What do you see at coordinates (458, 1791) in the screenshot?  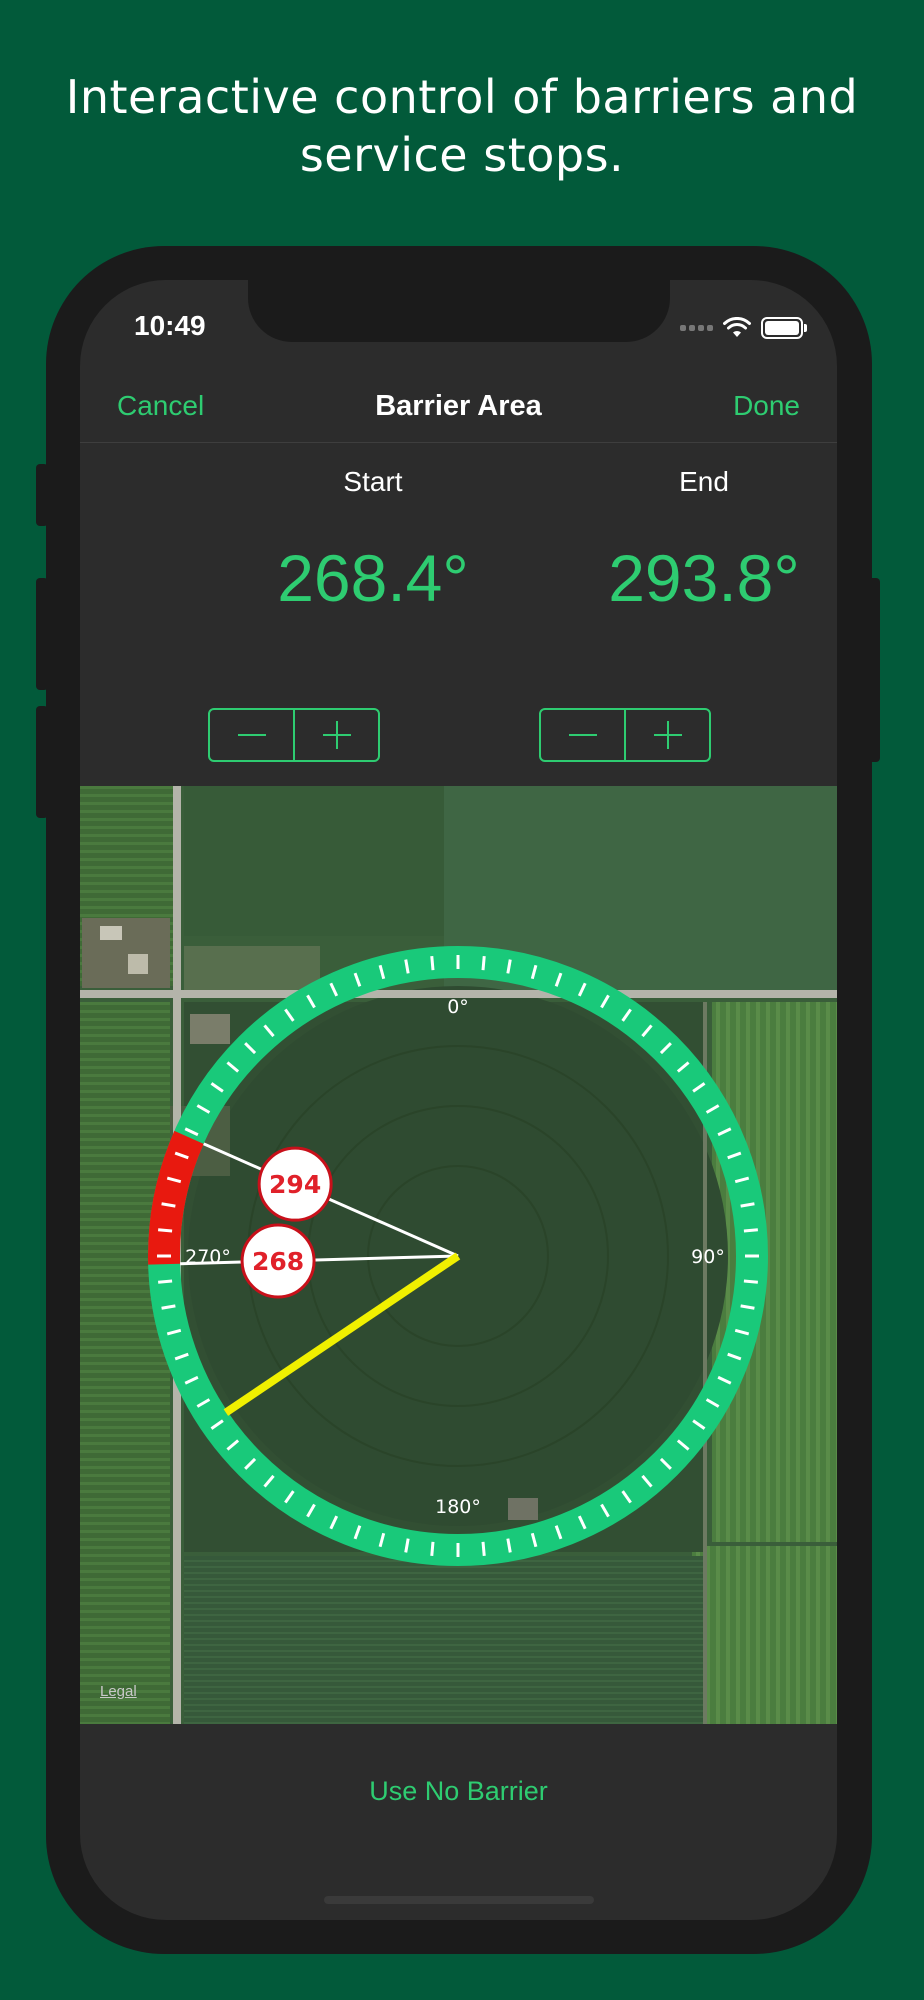 I see `use-no-barrier-button: Use No Barrier` at bounding box center [458, 1791].